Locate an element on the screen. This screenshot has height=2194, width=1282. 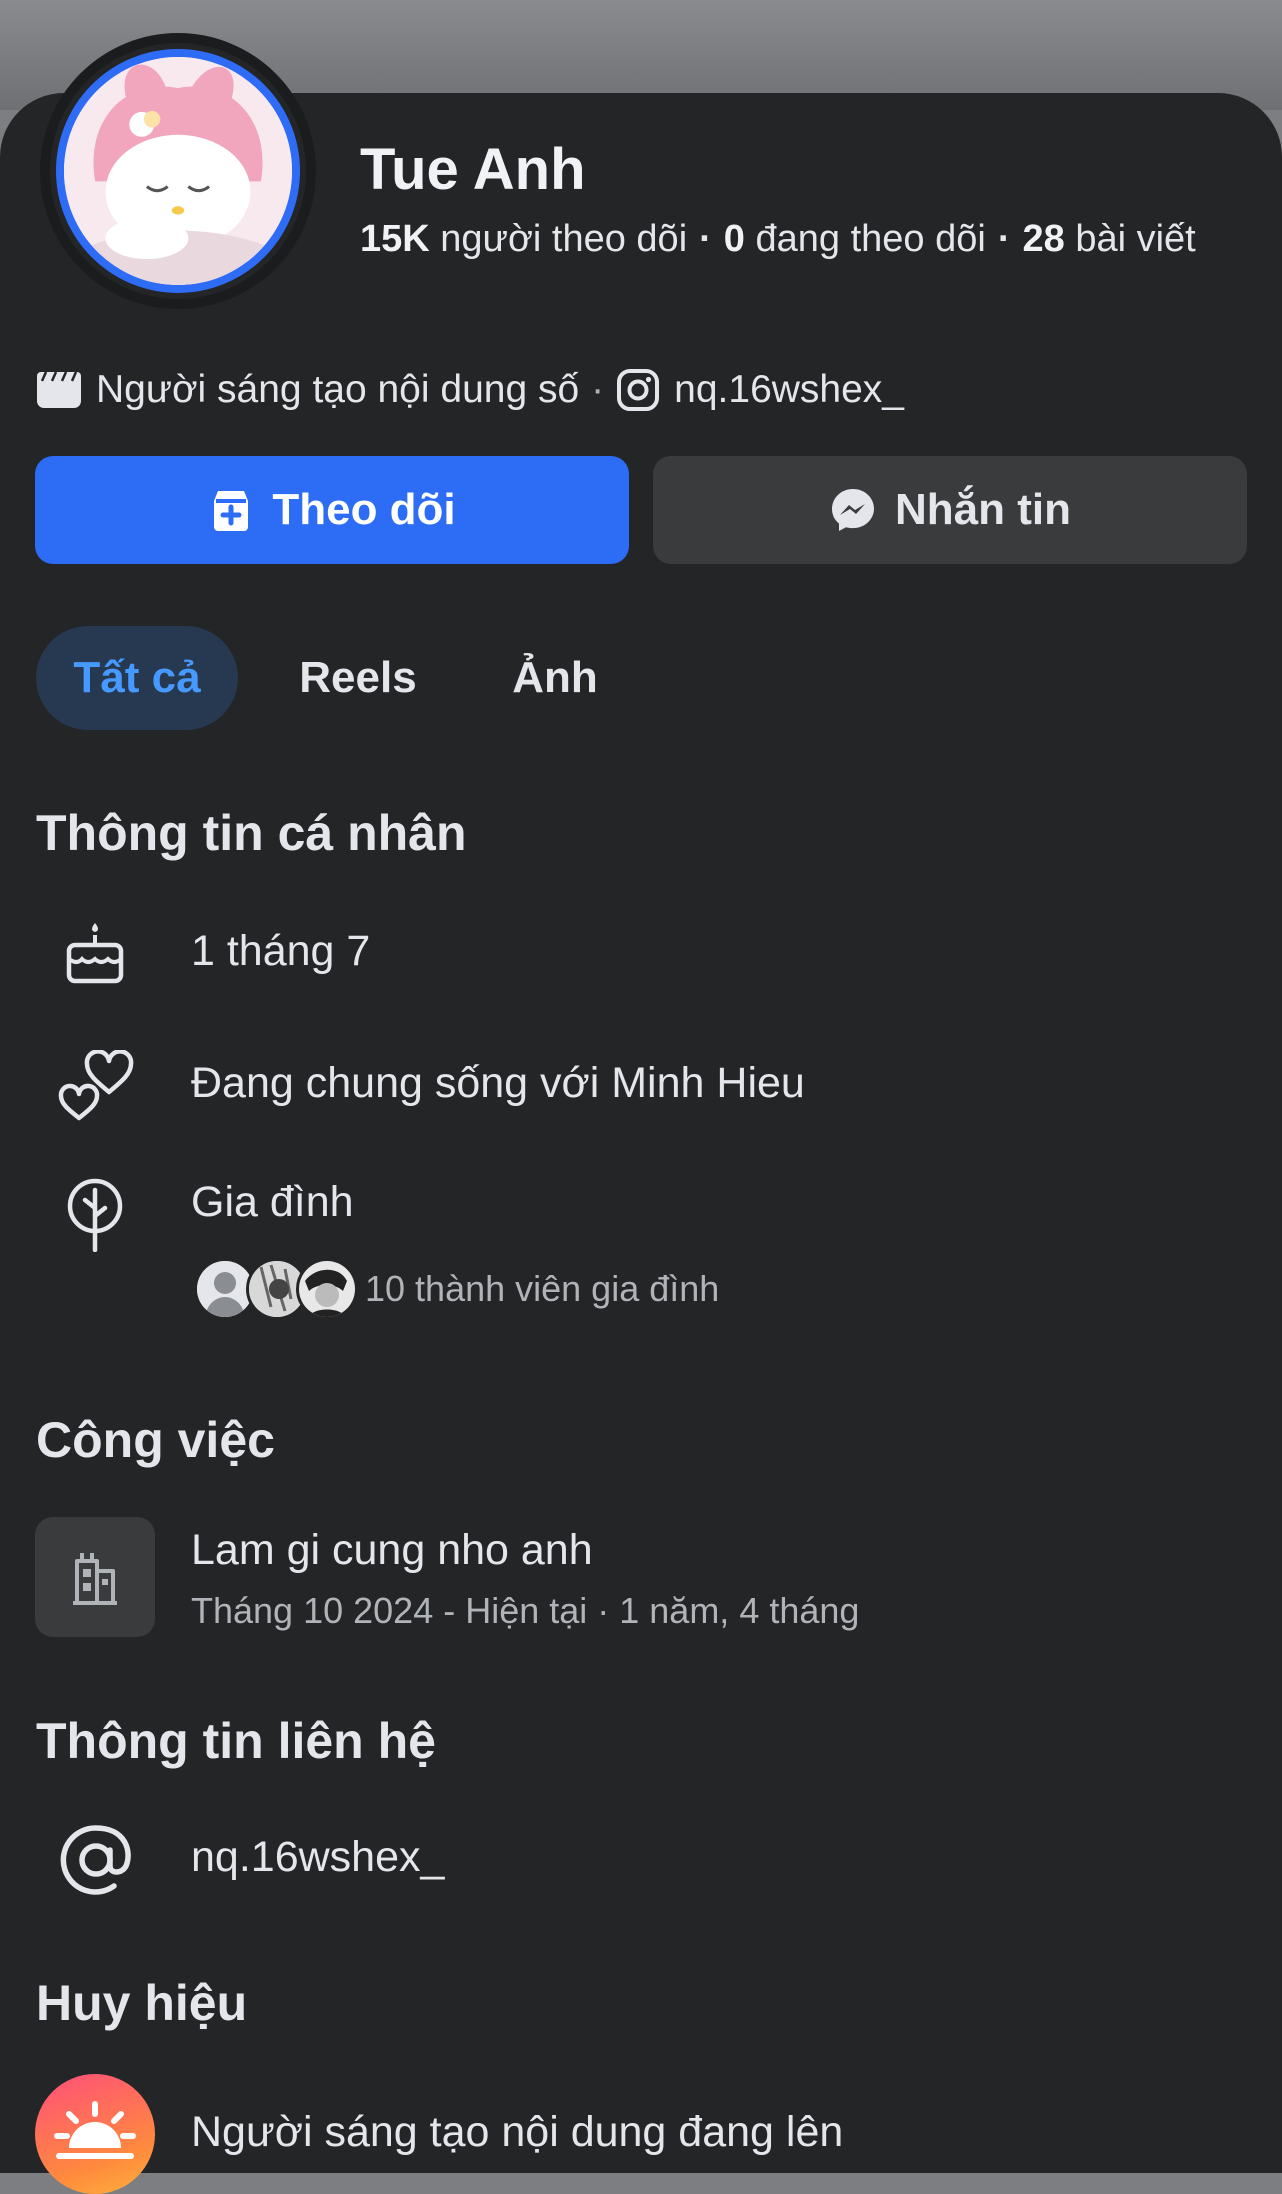
relationship-text: Đang chung sống với Minh Hieu is located at coordinates (498, 1083).